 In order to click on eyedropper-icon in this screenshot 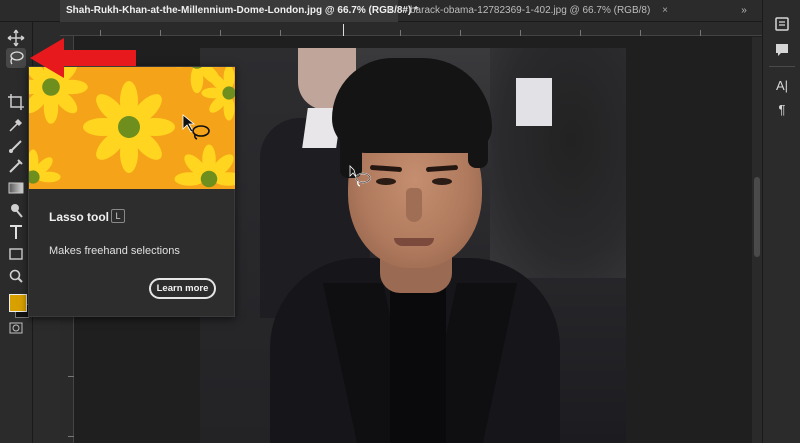, I will do `click(16, 125)`.